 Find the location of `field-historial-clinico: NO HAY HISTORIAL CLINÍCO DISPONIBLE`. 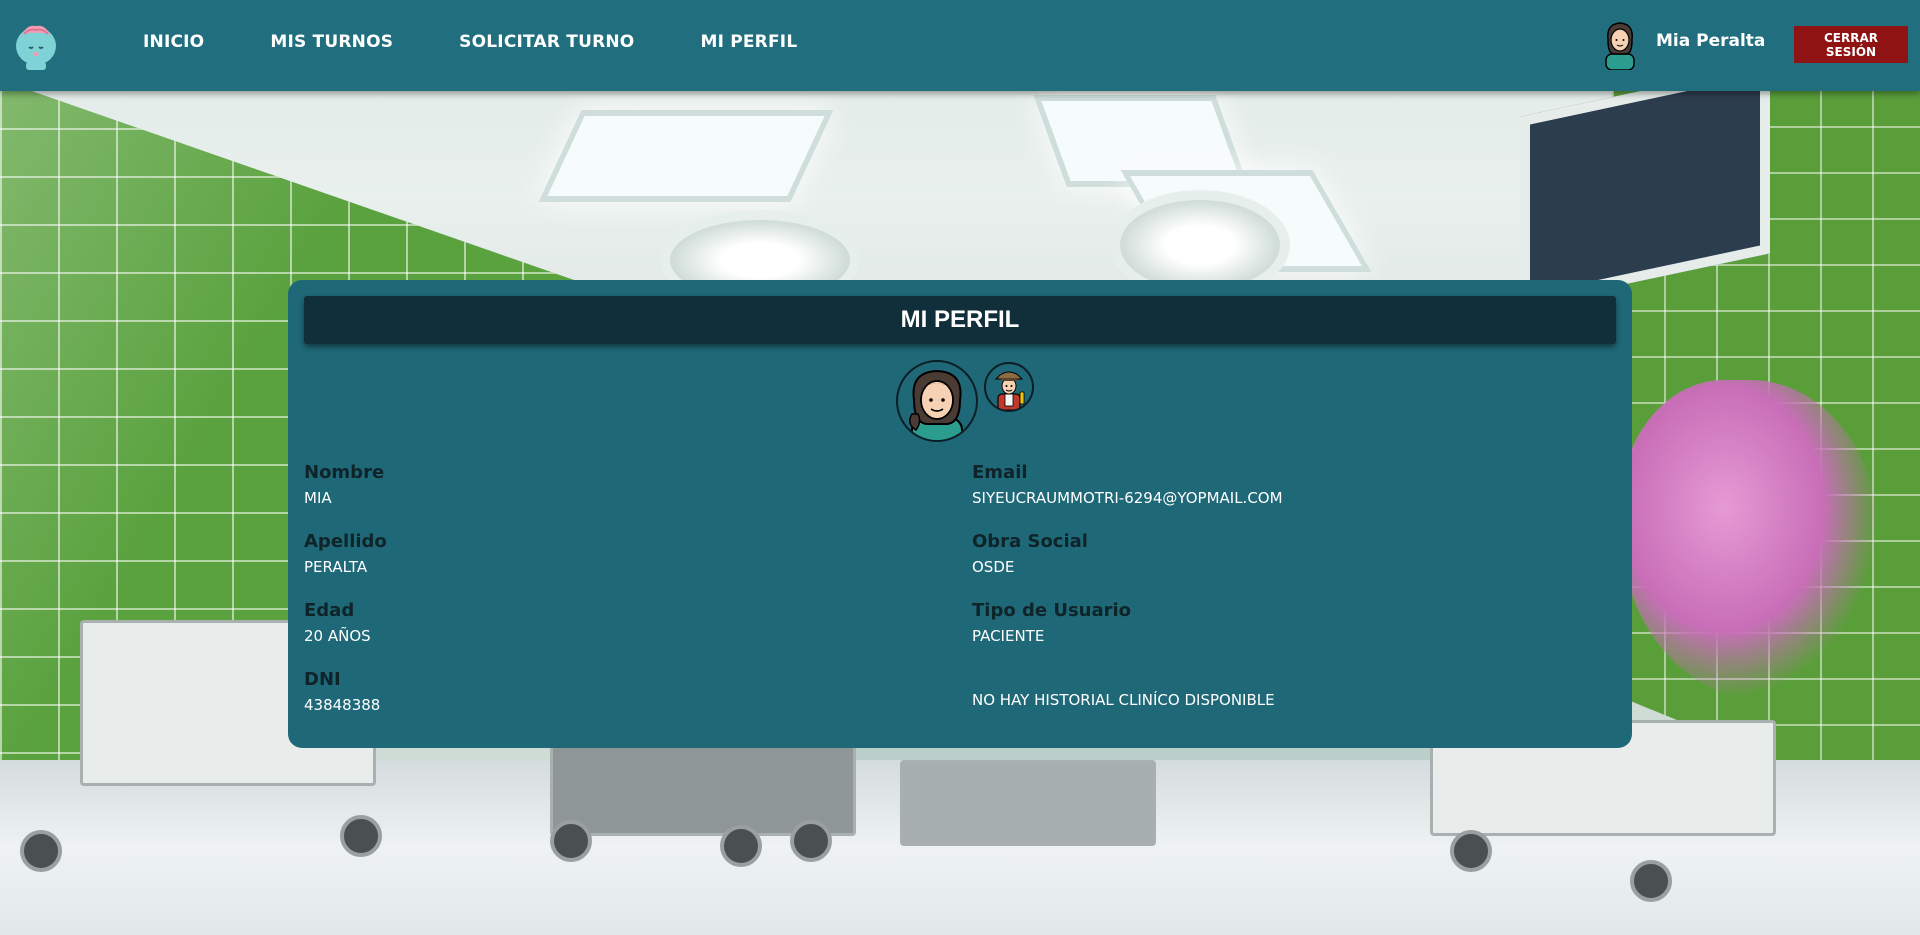

field-historial-clinico: NO HAY HISTORIAL CLINÍCO DISPONIBLE is located at coordinates (1123, 700).